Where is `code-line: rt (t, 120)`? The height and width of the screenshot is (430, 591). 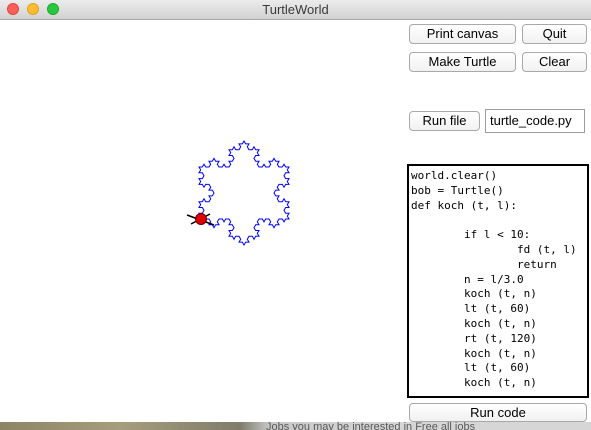
code-line: rt (t, 120) is located at coordinates (474, 338).